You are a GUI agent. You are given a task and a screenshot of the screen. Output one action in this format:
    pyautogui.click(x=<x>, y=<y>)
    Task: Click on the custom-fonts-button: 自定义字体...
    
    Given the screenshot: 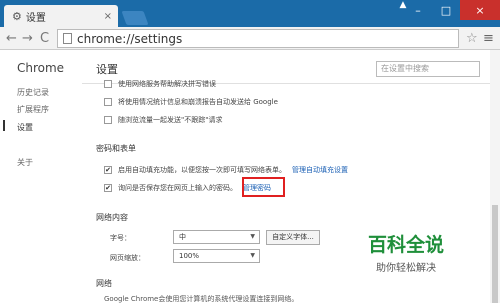 What is the action you would take?
    pyautogui.click(x=293, y=237)
    